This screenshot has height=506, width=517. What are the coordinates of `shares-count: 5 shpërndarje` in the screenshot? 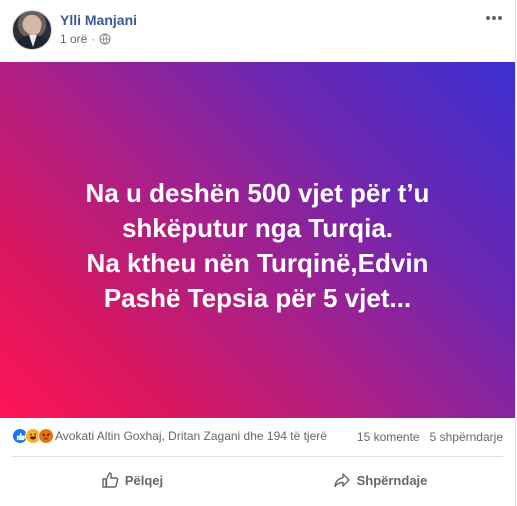 It's located at (466, 437).